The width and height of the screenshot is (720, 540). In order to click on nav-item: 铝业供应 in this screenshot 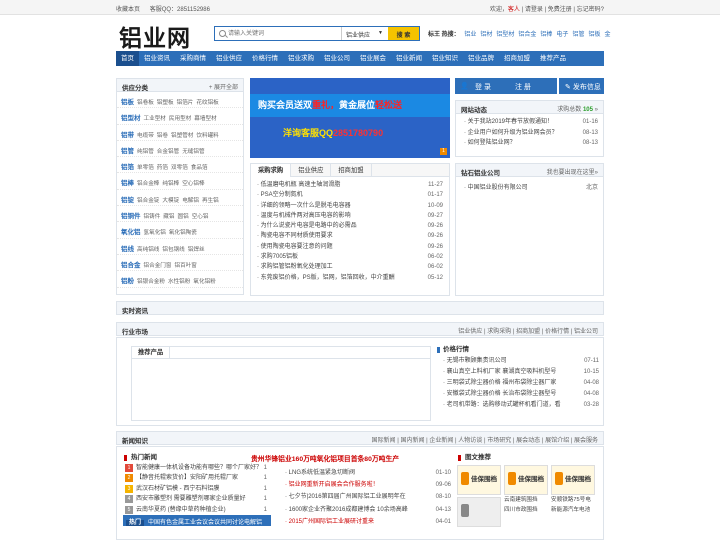, I will do `click(229, 58)`.